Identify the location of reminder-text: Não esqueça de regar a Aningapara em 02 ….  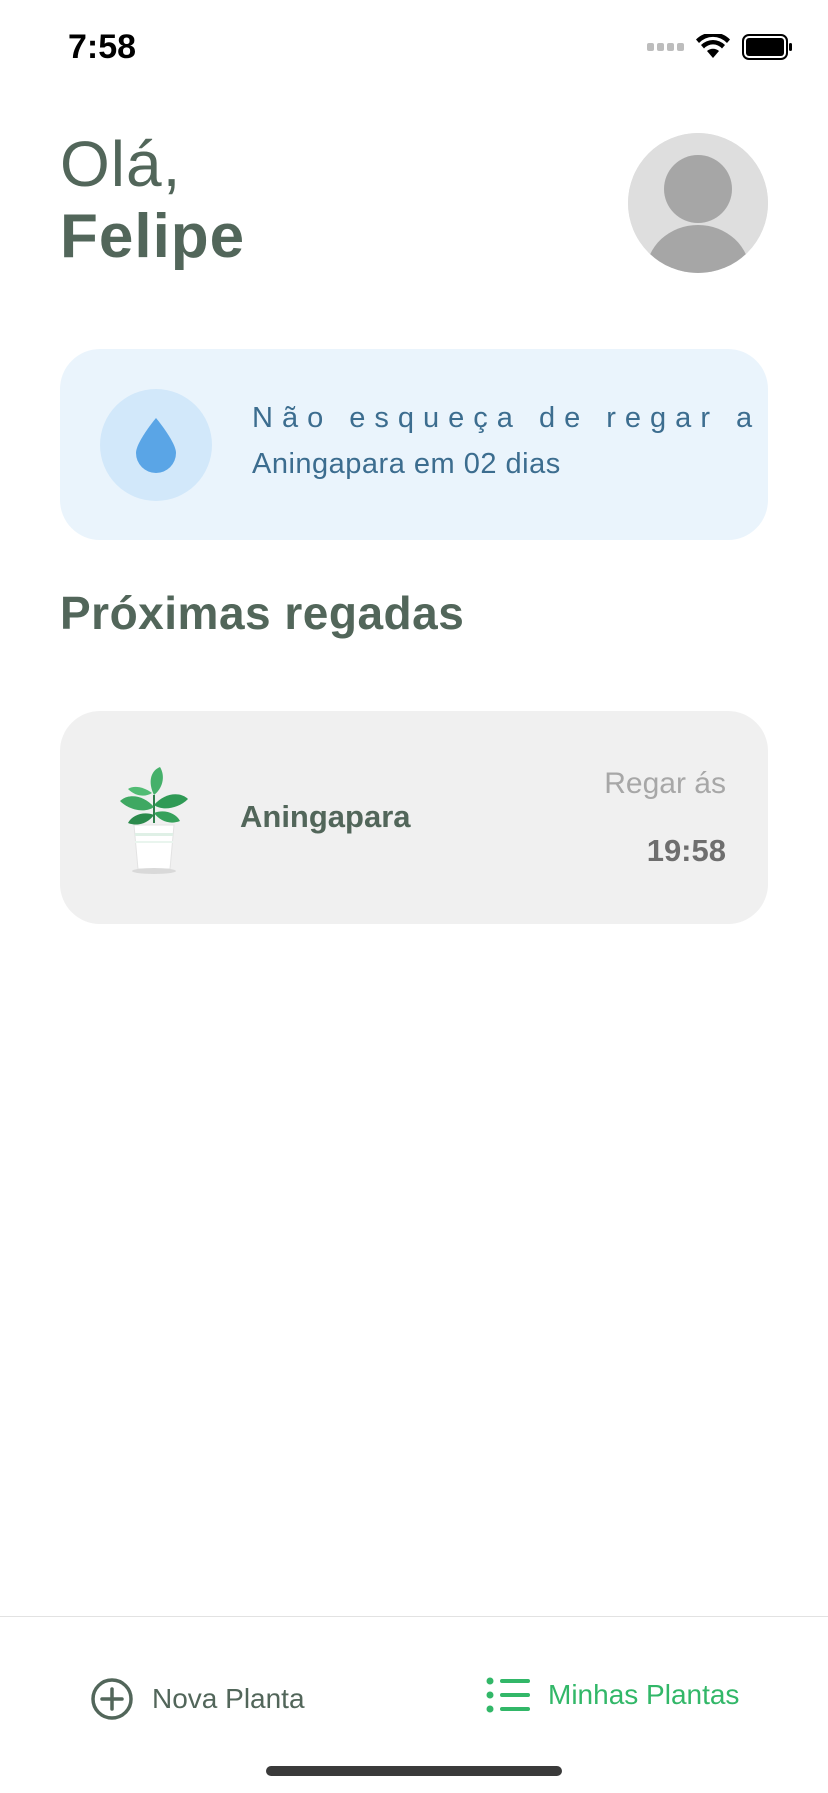
(507, 441).